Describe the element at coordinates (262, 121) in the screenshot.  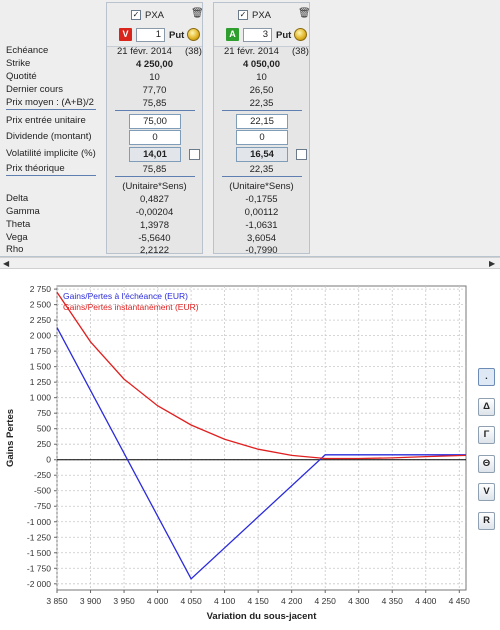
I see `entry-price-input: 22,15` at that location.